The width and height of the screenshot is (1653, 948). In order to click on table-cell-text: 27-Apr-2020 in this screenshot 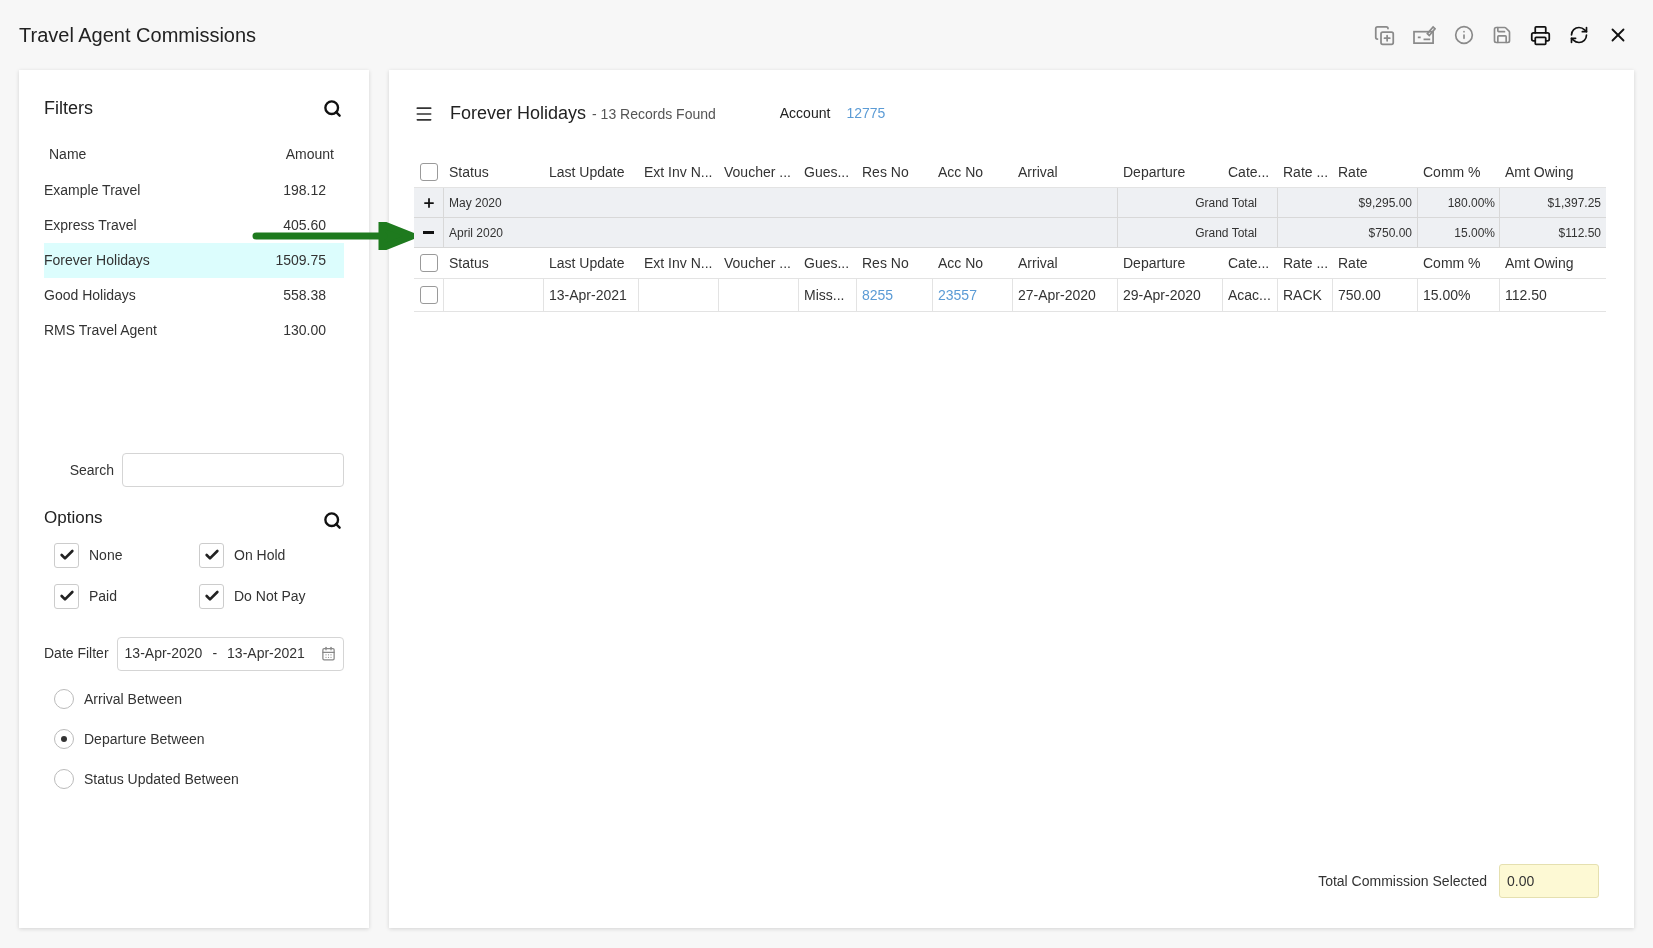, I will do `click(1057, 295)`.